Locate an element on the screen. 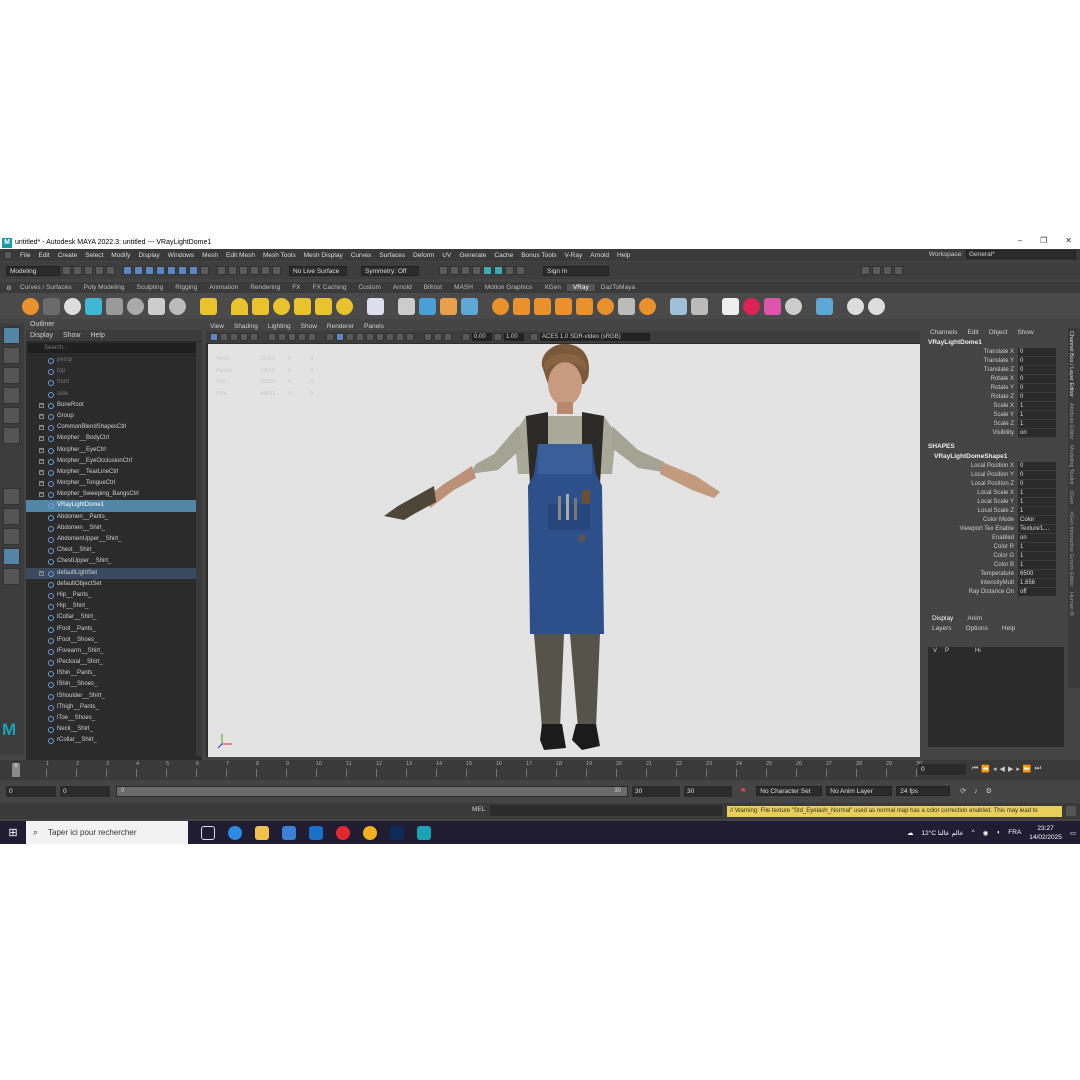  motion-blur-icon is located at coordinates (400, 337).